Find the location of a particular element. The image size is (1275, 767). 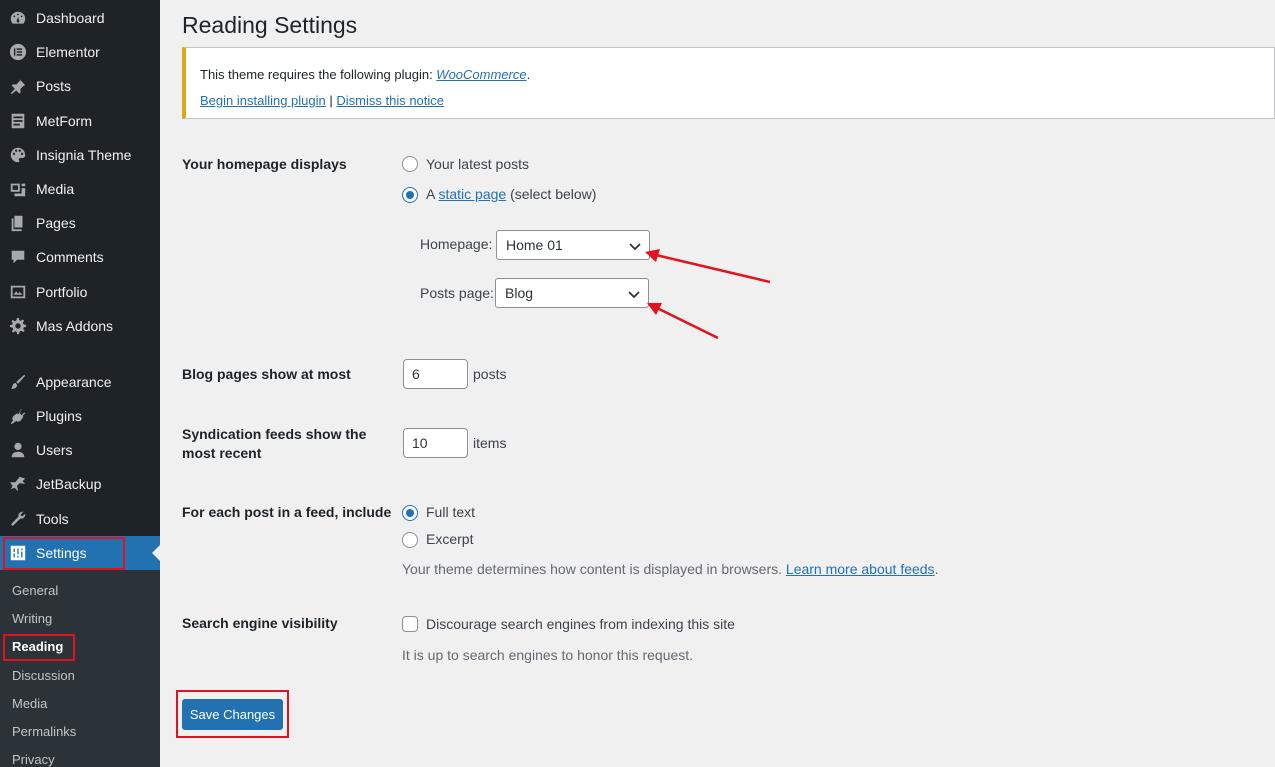

menu-label: Portfolio is located at coordinates (62, 292).